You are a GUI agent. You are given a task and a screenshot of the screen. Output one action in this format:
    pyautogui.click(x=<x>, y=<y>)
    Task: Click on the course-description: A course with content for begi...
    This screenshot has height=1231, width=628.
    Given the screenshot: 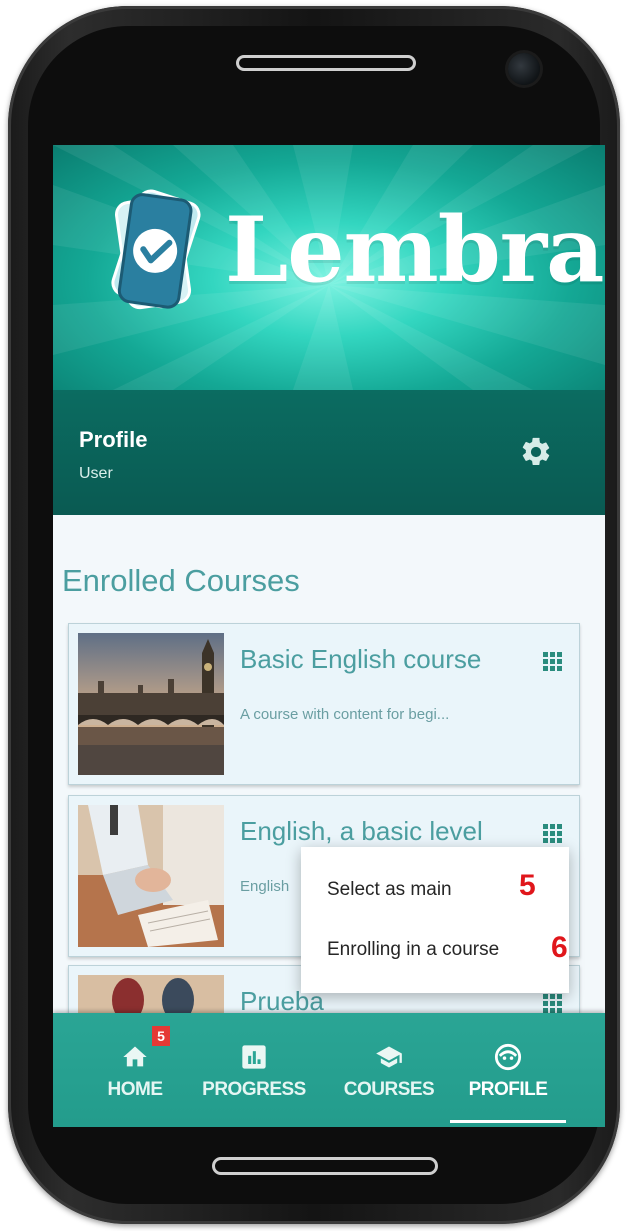 What is the action you would take?
    pyautogui.click(x=345, y=714)
    